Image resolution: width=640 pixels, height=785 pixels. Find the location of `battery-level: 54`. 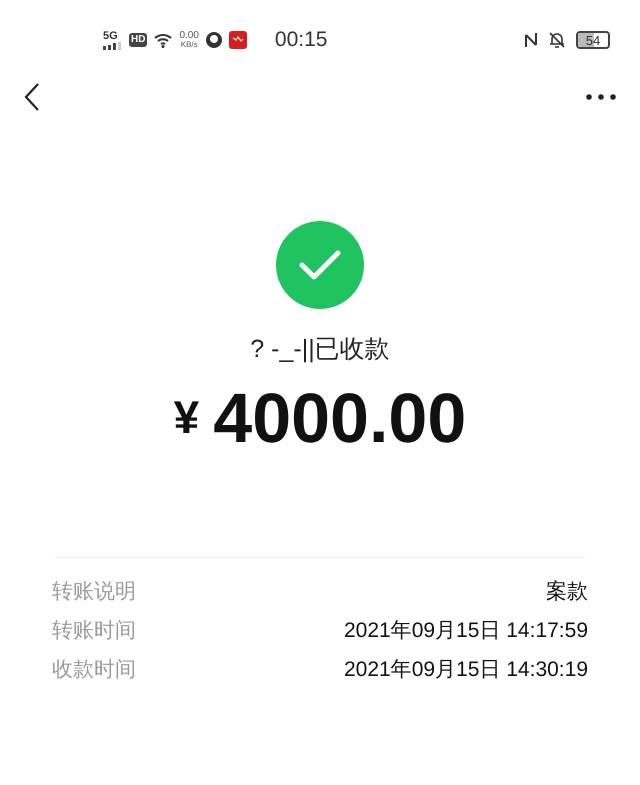

battery-level: 54 is located at coordinates (593, 40).